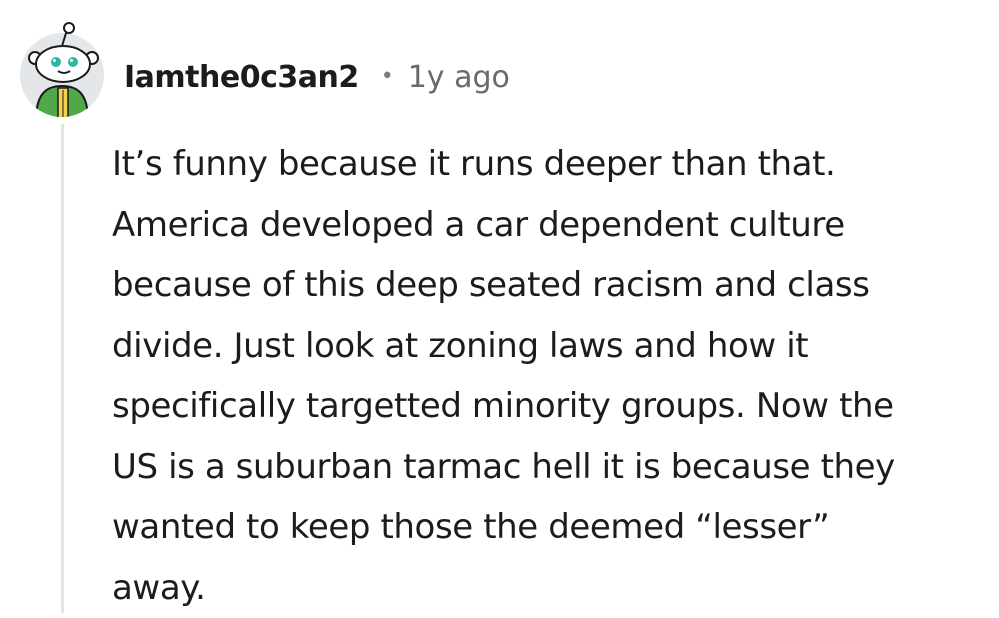  I want to click on reddit-snoo-avatar-icon, so click(63, 69).